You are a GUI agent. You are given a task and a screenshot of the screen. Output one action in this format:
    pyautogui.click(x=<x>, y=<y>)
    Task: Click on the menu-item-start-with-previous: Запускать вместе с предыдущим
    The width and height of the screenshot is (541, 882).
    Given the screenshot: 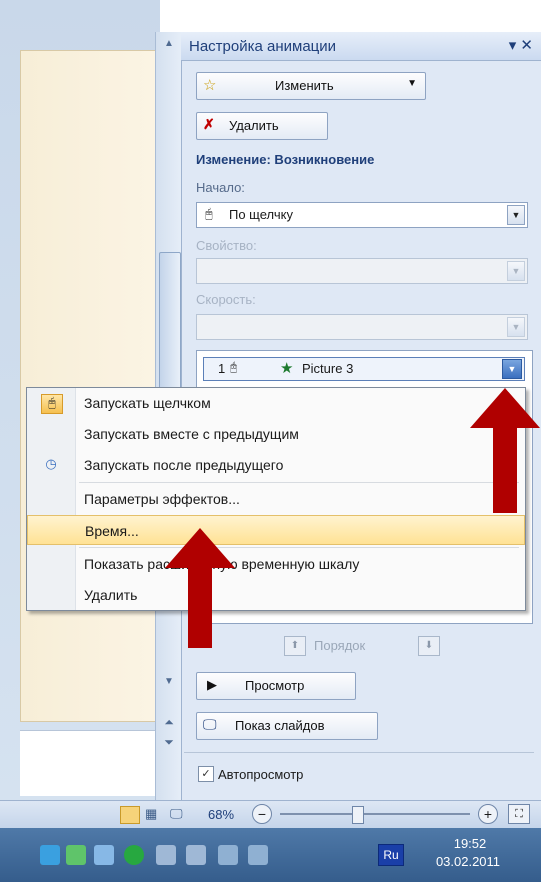 What is the action you would take?
    pyautogui.click(x=276, y=434)
    